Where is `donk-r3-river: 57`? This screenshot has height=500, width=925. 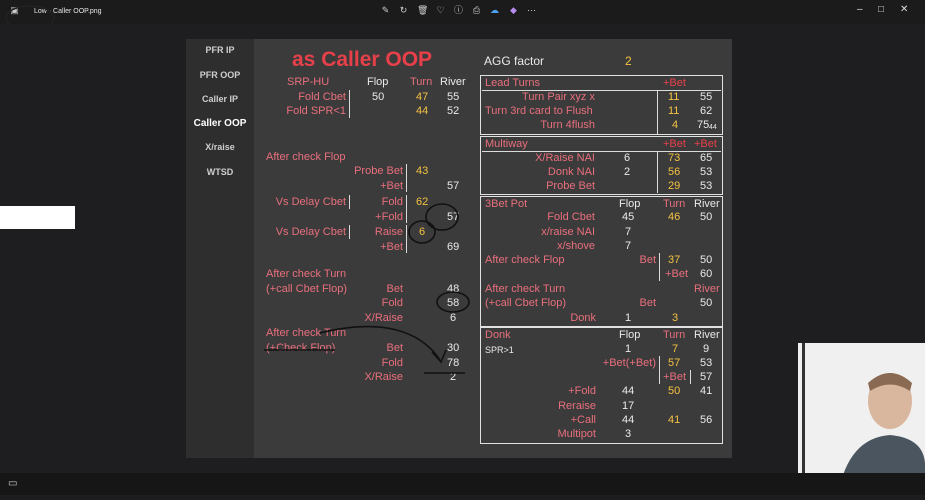
donk-r3-river: 57 is located at coordinates (706, 377).